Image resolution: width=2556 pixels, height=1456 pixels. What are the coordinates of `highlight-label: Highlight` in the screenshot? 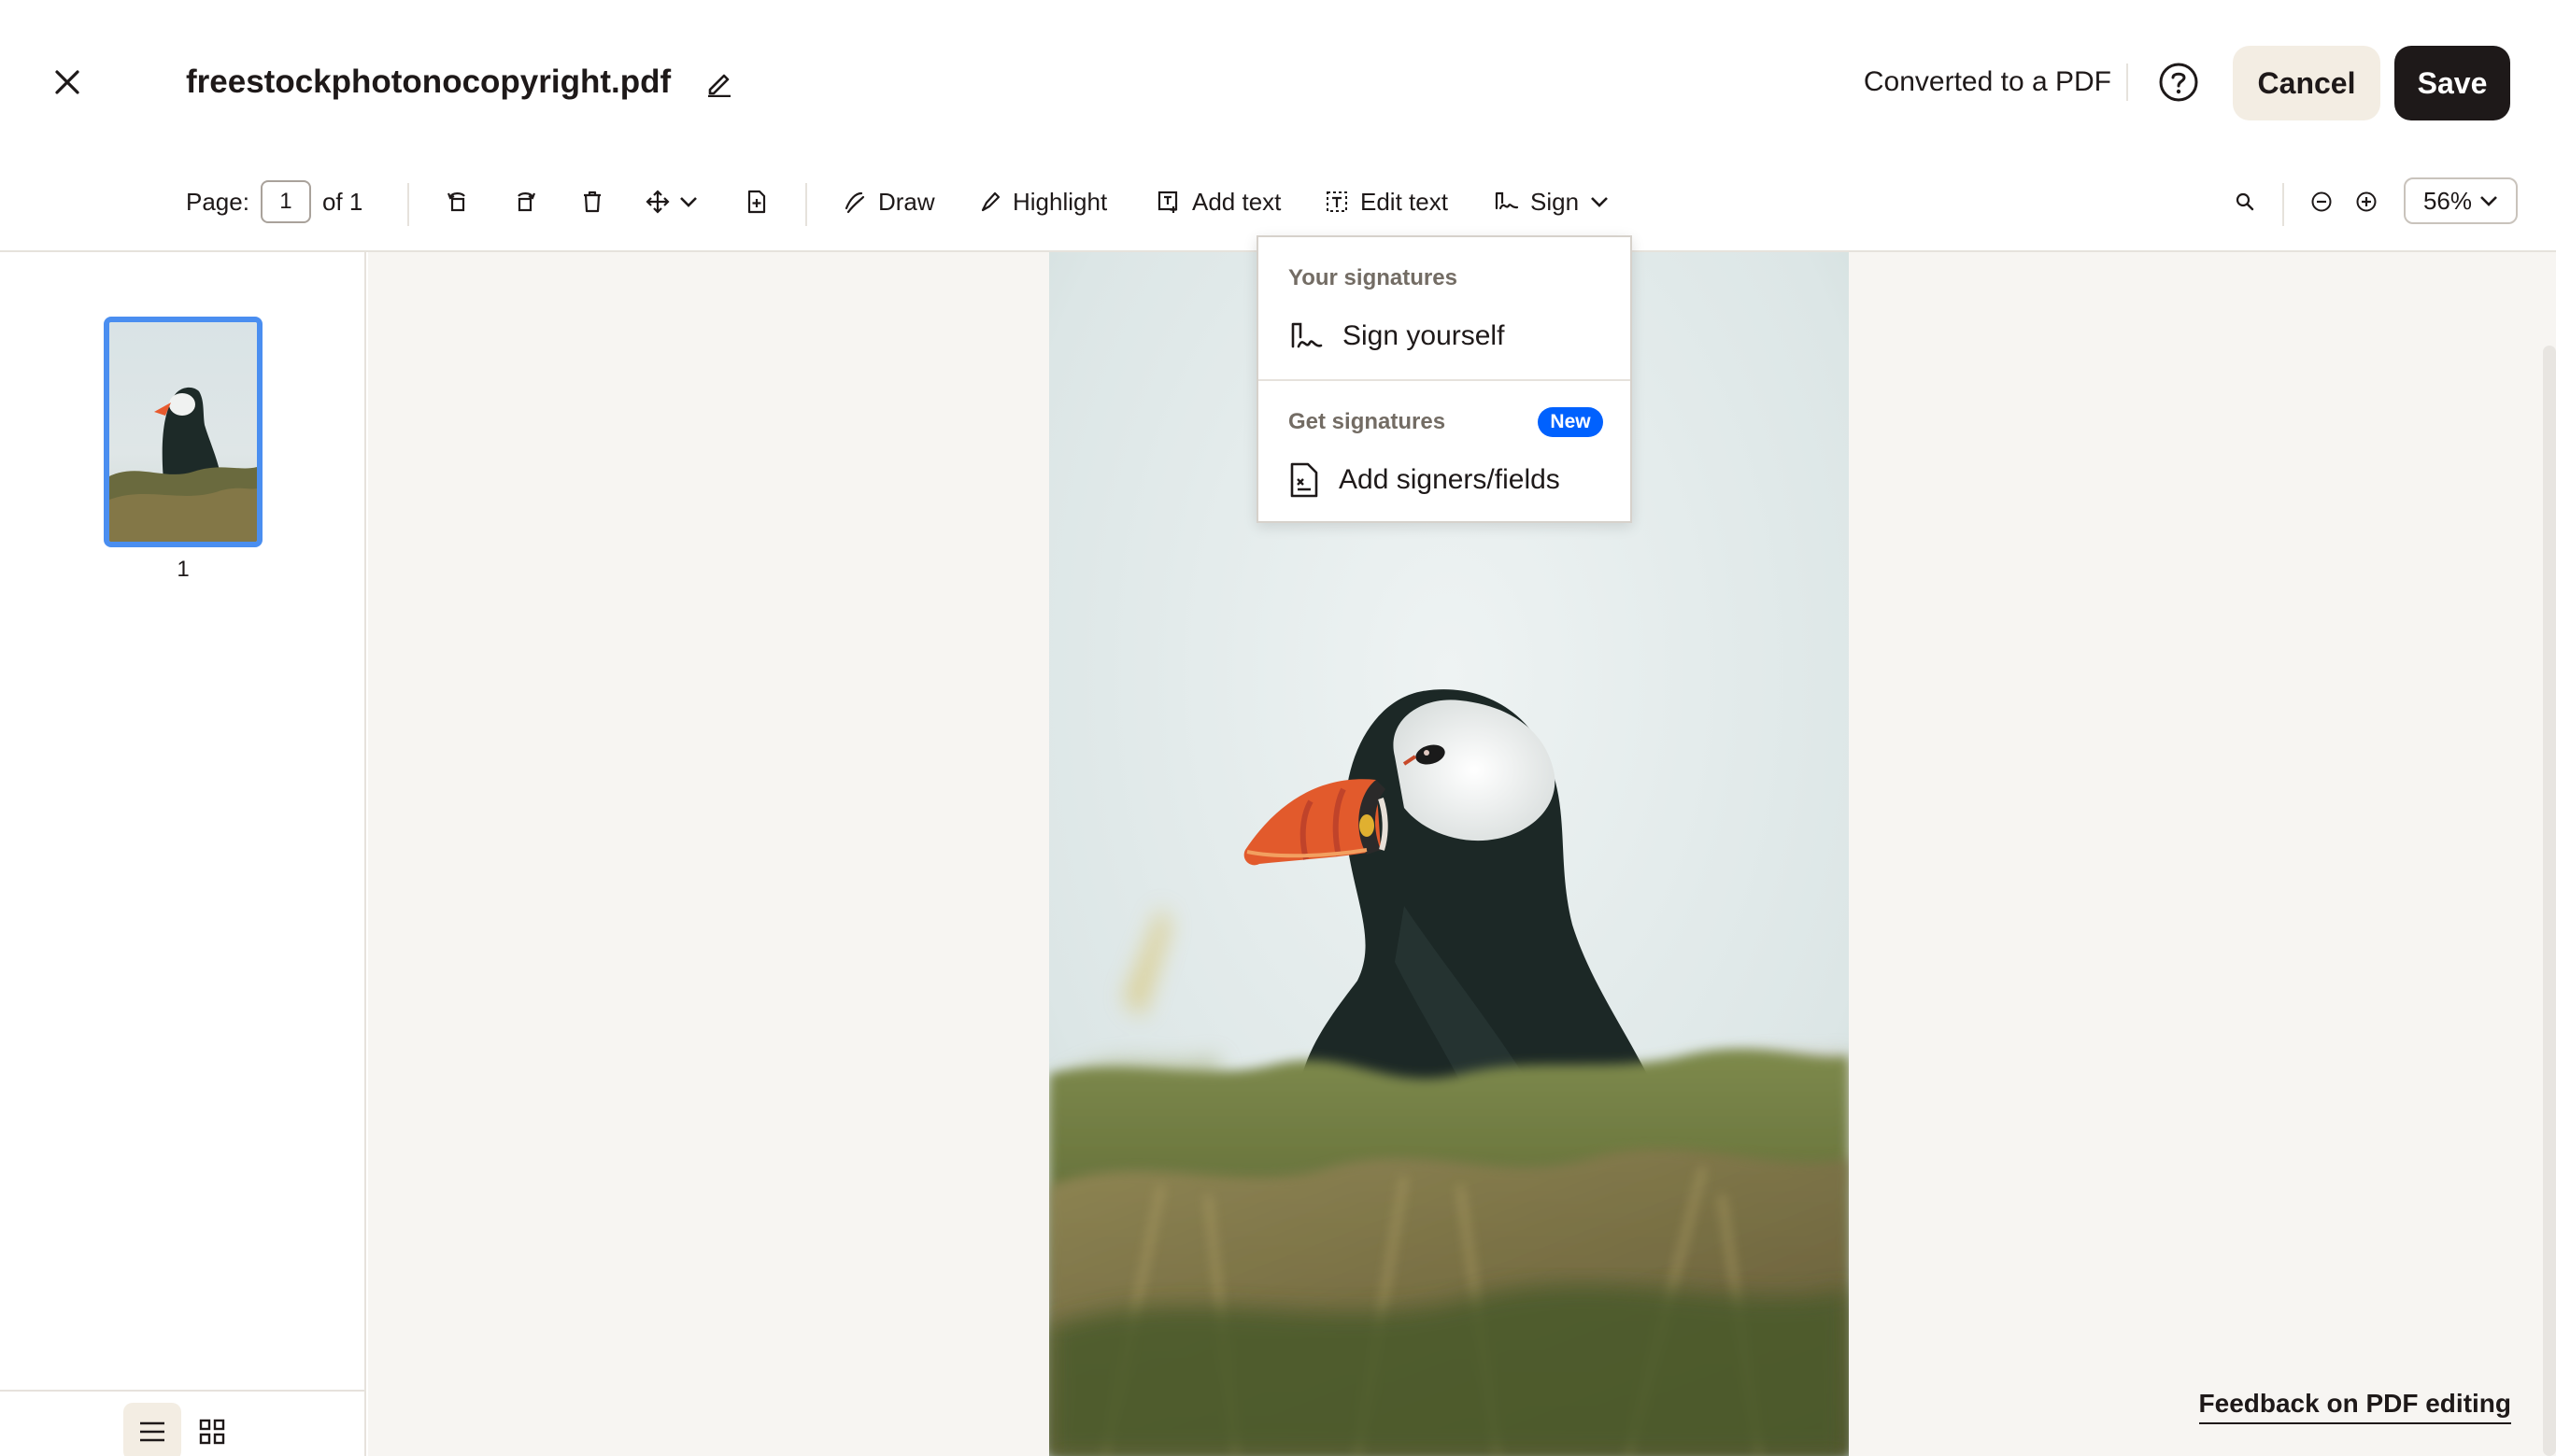 It's located at (1060, 201).